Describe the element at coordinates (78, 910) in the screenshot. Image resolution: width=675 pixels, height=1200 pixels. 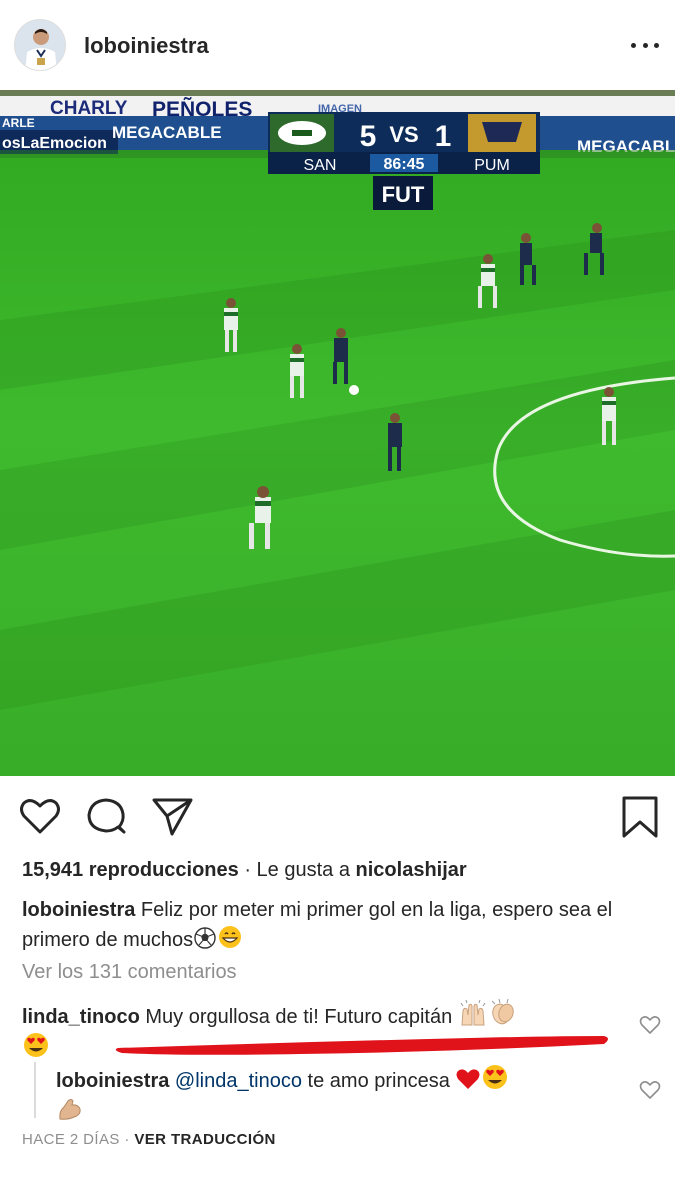
I see `caption-username: loboiniestra` at that location.